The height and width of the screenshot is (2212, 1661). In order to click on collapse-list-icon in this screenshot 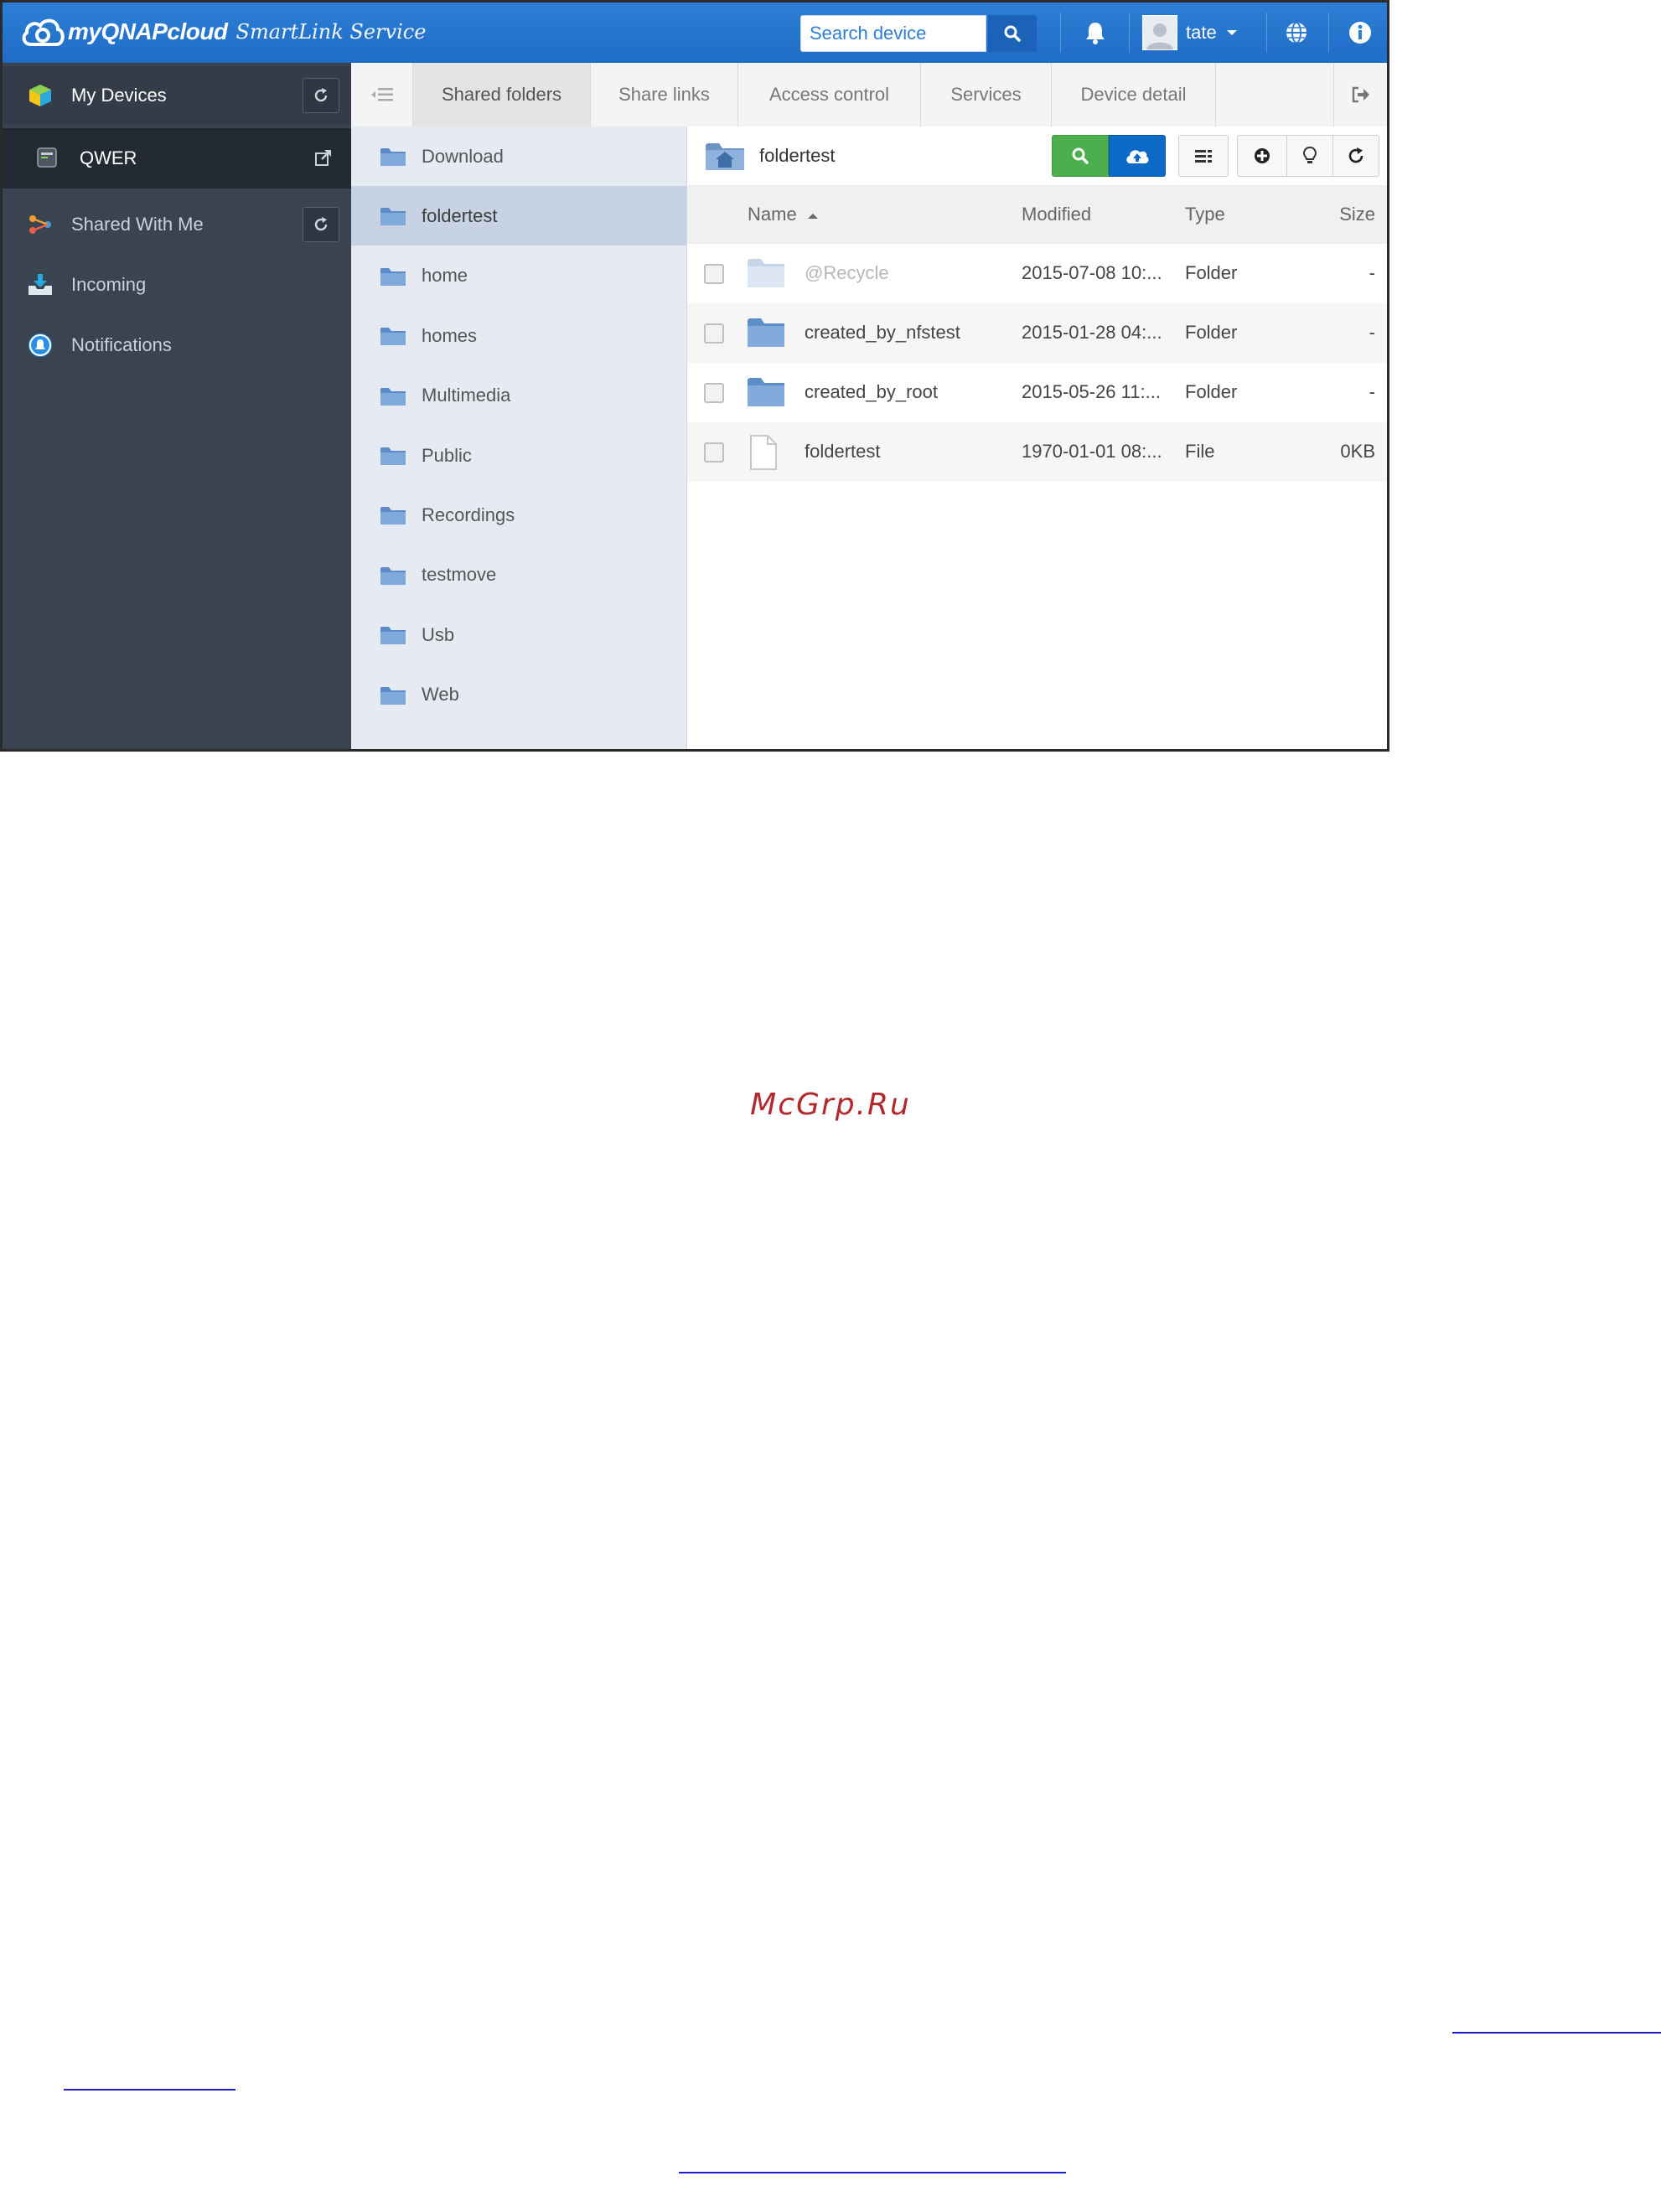, I will do `click(382, 94)`.